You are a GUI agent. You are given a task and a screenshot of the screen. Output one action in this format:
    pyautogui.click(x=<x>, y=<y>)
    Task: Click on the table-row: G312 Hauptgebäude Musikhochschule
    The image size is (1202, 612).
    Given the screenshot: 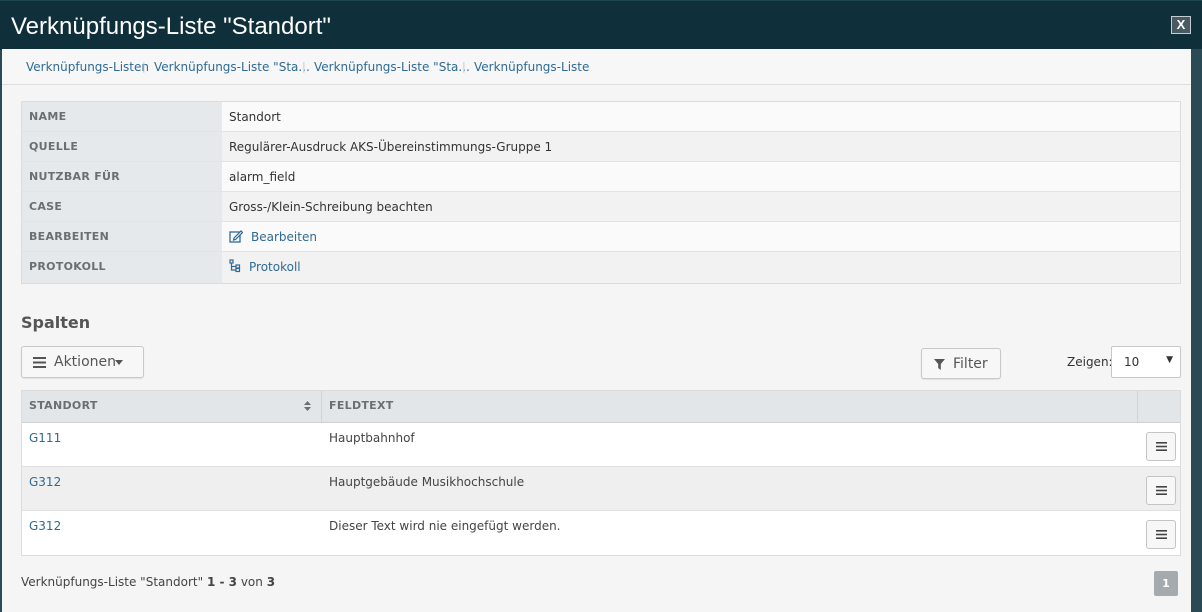 What is the action you would take?
    pyautogui.click(x=601, y=489)
    